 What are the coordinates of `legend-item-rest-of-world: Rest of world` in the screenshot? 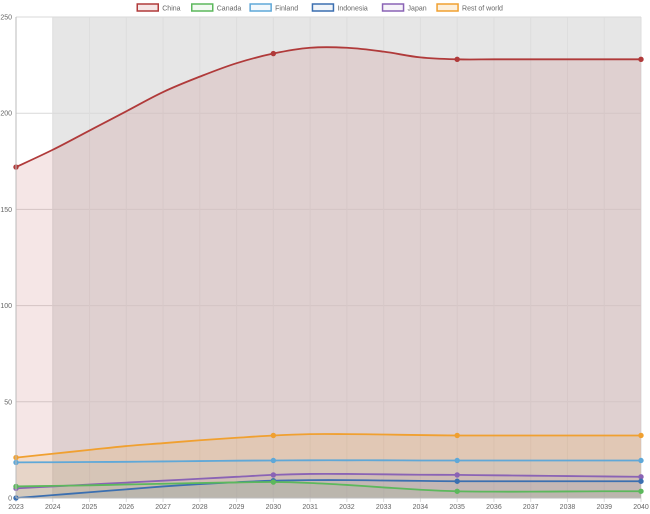 It's located at (469, 8).